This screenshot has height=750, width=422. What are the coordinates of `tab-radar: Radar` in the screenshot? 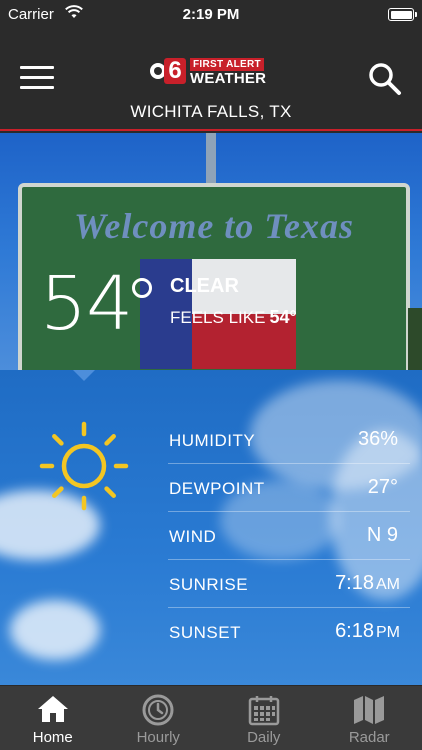 It's located at (369, 718).